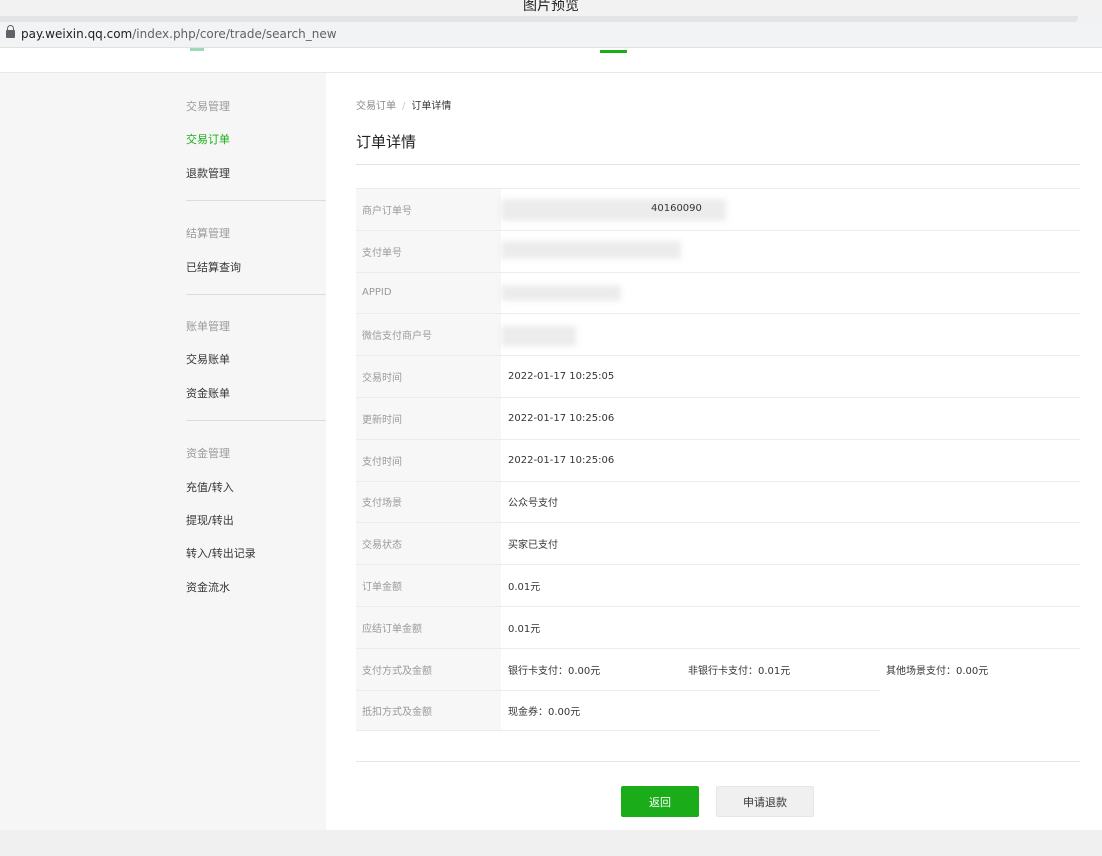 This screenshot has height=856, width=1102. I want to click on detail-label: 应结订单金额, so click(428, 627).